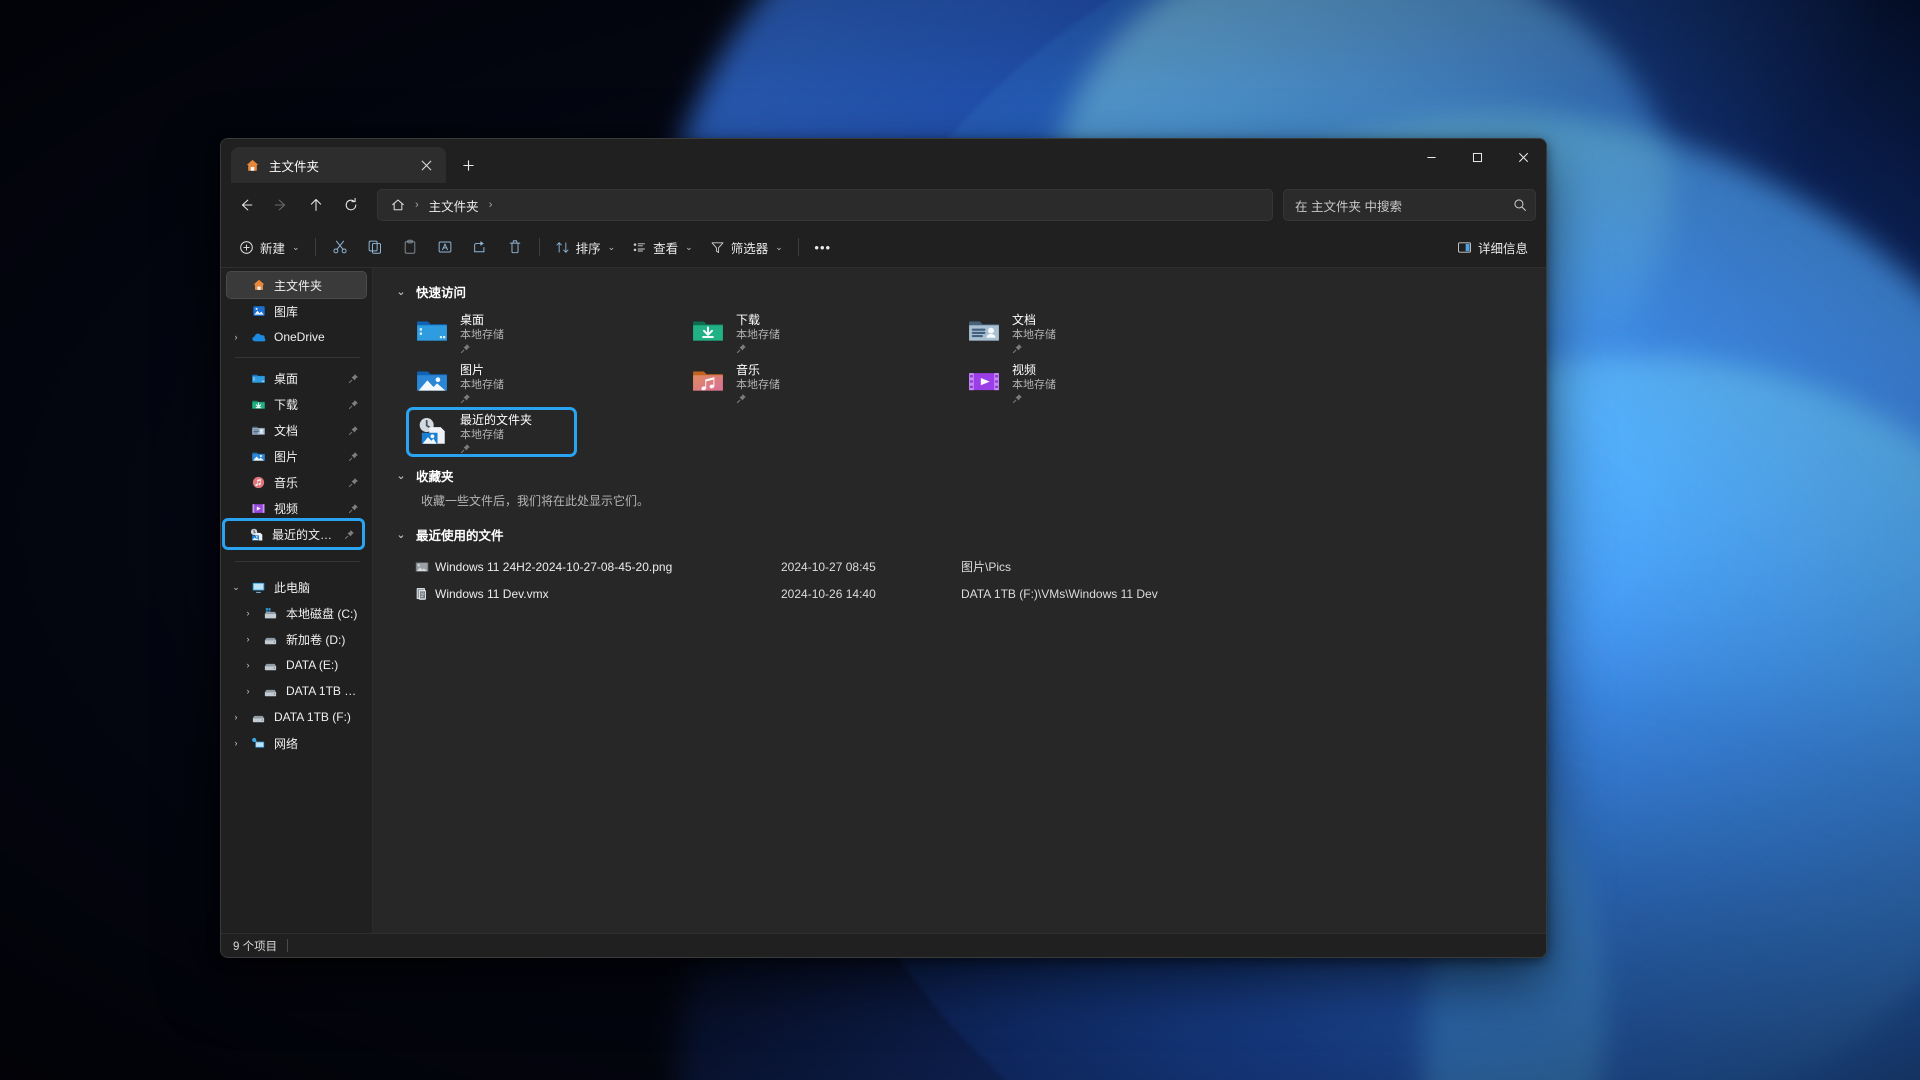  I want to click on sidebar-item-drive-e: › DATA (E:), so click(296, 665).